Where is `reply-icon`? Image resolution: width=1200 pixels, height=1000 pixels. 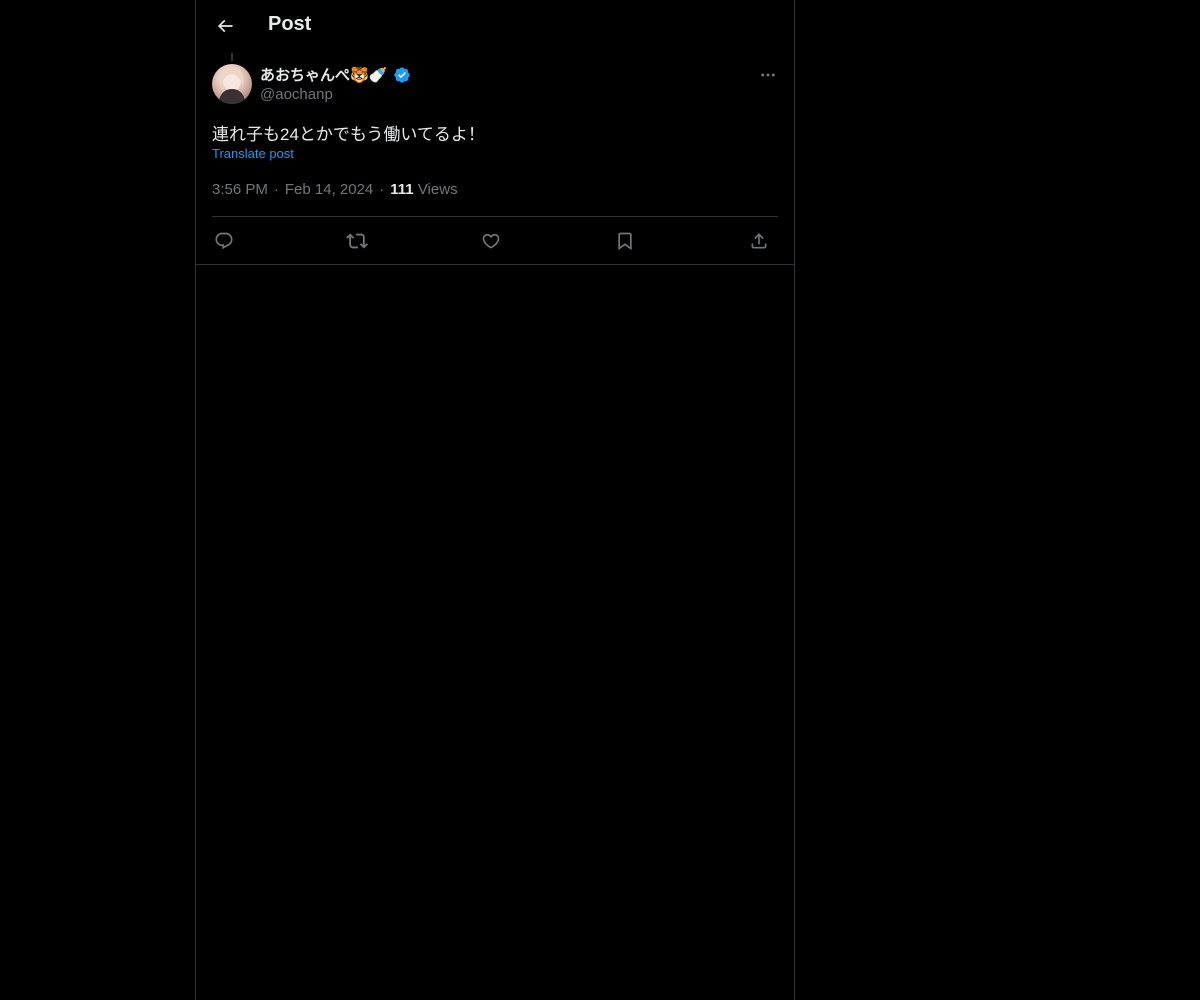 reply-icon is located at coordinates (224, 241).